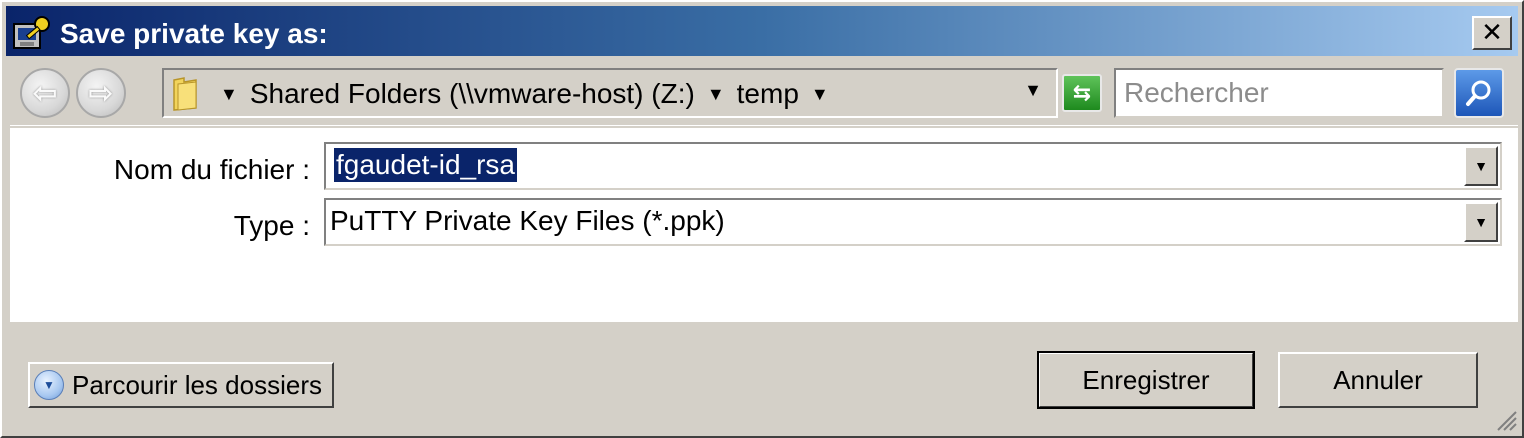 Image resolution: width=1524 pixels, height=438 pixels. I want to click on refresh-icon: ⇆, so click(1082, 93).